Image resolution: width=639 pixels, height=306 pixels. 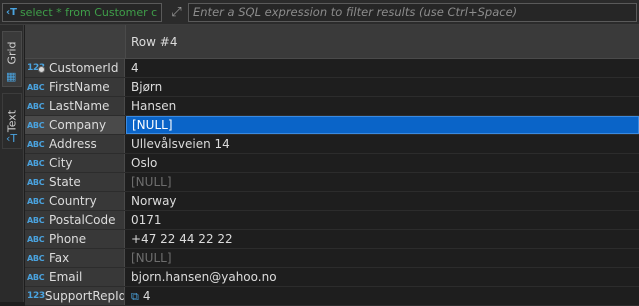 I want to click on field-name-cell: ABC City, so click(x=75, y=163).